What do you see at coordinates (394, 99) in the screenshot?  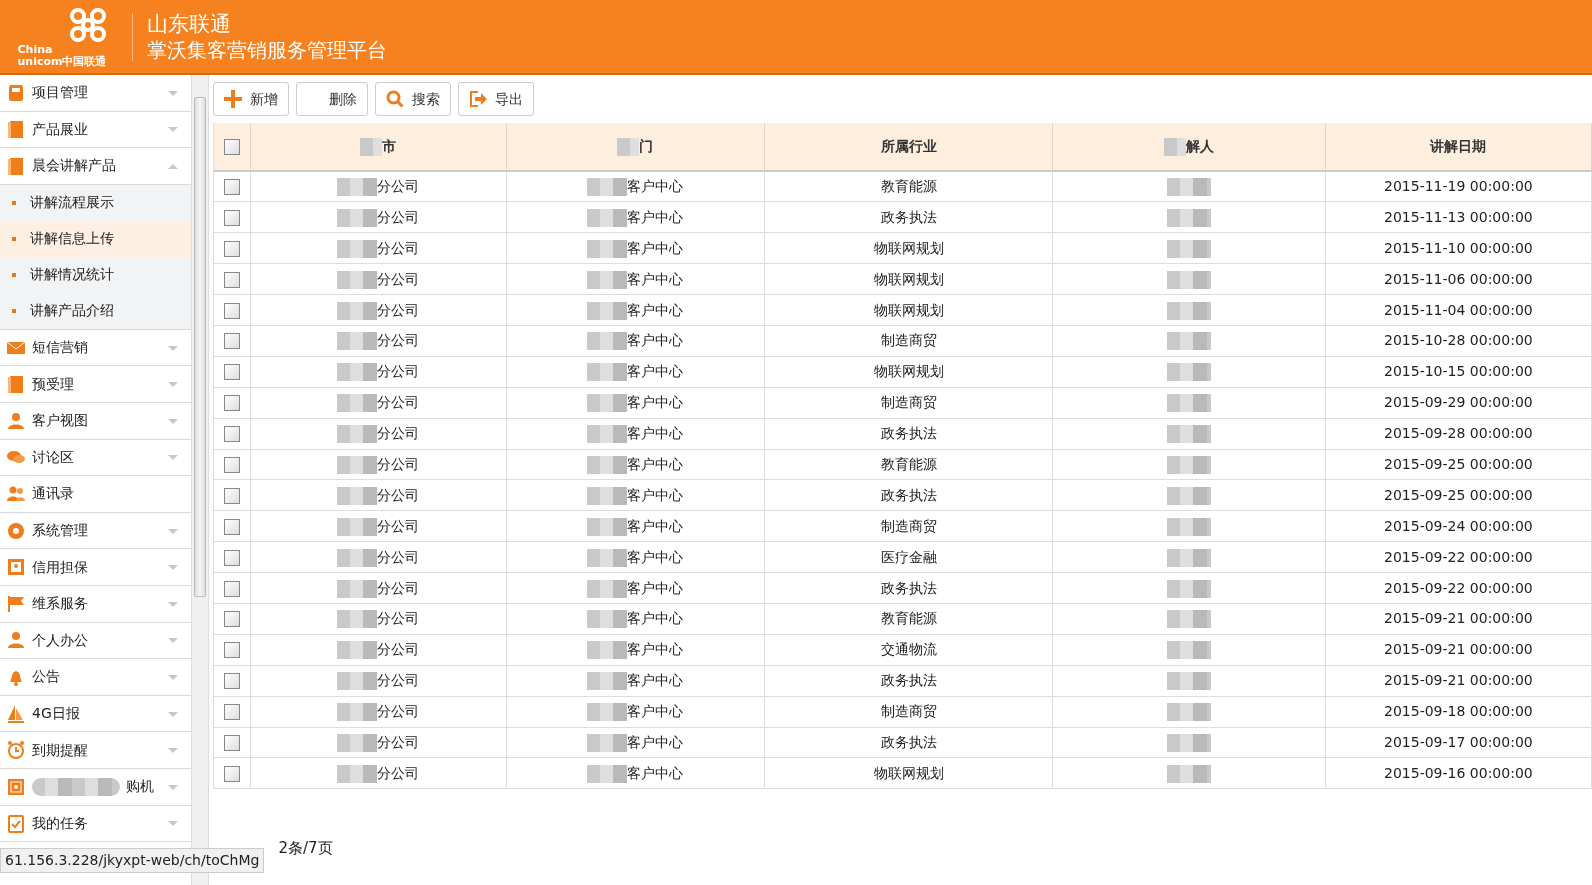 I see `search-icon` at bounding box center [394, 99].